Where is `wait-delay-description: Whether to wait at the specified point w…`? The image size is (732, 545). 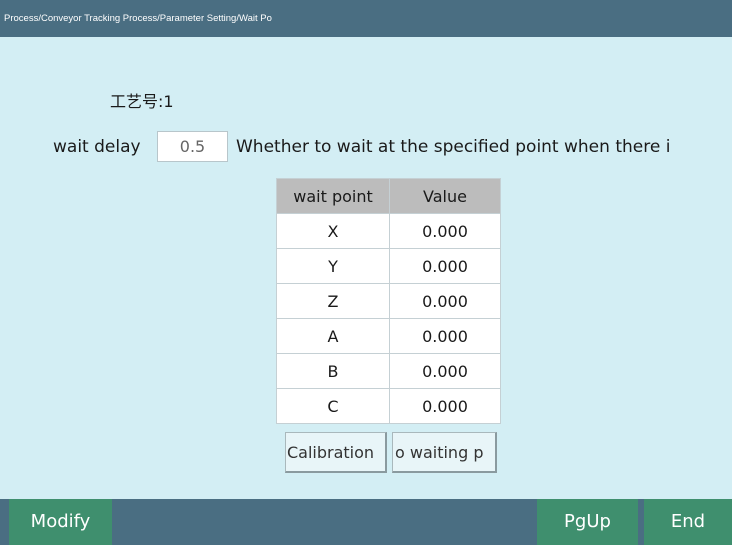 wait-delay-description: Whether to wait at the specified point w… is located at coordinates (453, 147).